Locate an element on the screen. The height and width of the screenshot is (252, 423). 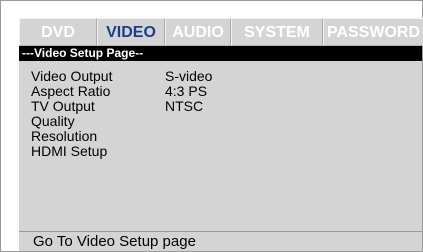
status-bar: Go To Video Setup page is located at coordinates (220, 241).